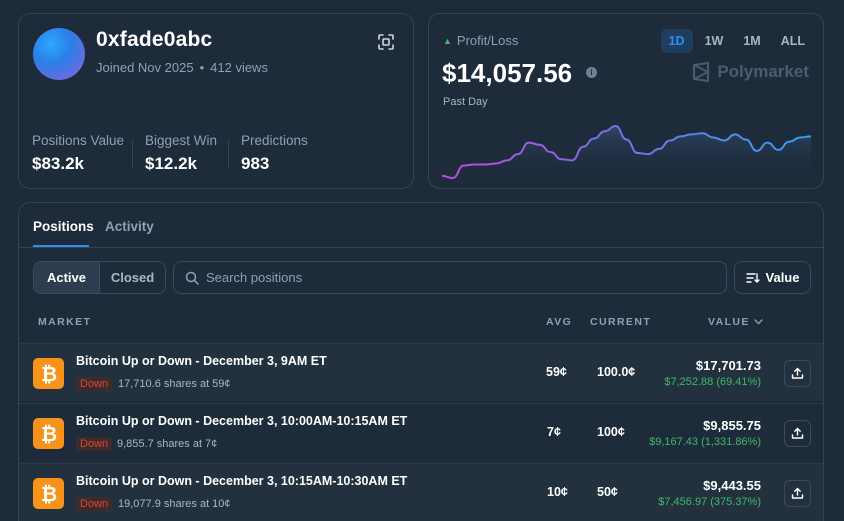  What do you see at coordinates (559, 322) in the screenshot?
I see `column-header-avg: AVG` at bounding box center [559, 322].